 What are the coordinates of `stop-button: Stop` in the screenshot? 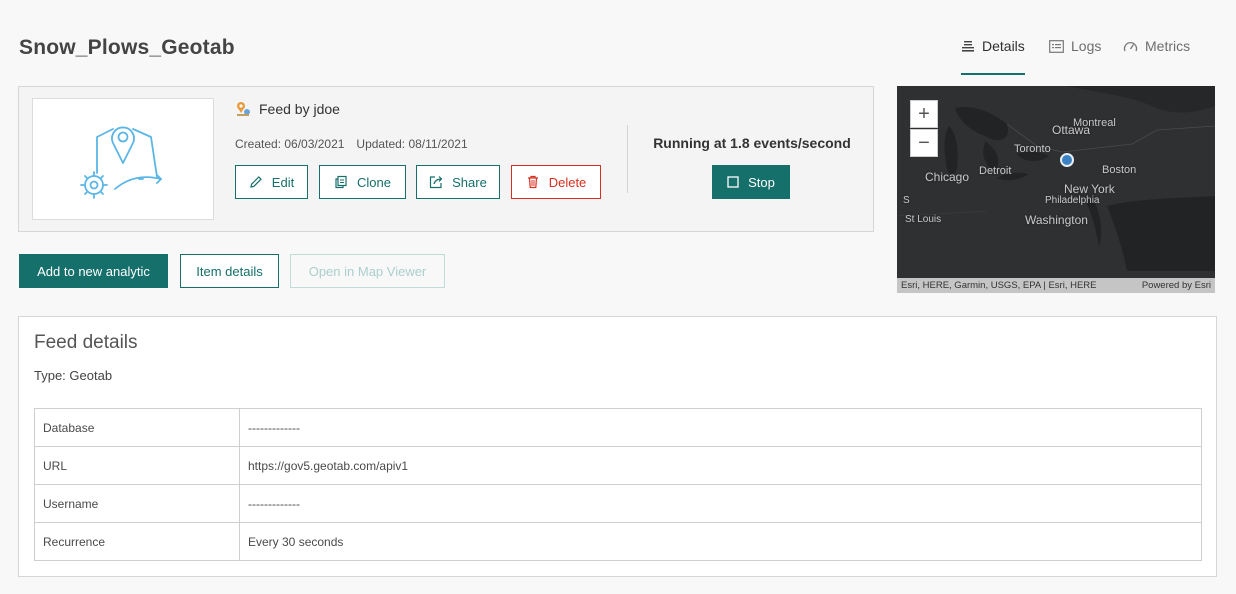 It's located at (751, 182).